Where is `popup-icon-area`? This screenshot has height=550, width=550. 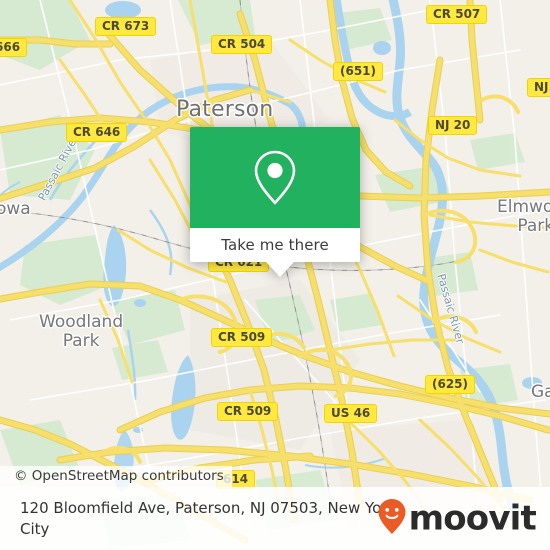
popup-icon-area is located at coordinates (275, 177).